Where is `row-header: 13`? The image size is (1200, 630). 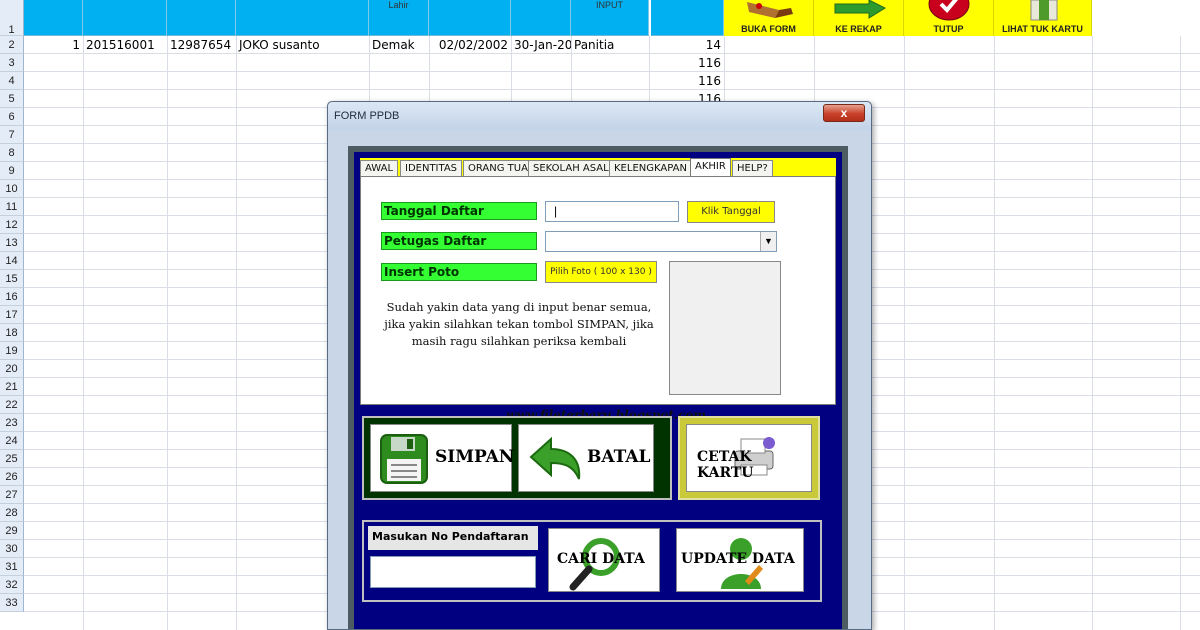 row-header: 13 is located at coordinates (12, 243).